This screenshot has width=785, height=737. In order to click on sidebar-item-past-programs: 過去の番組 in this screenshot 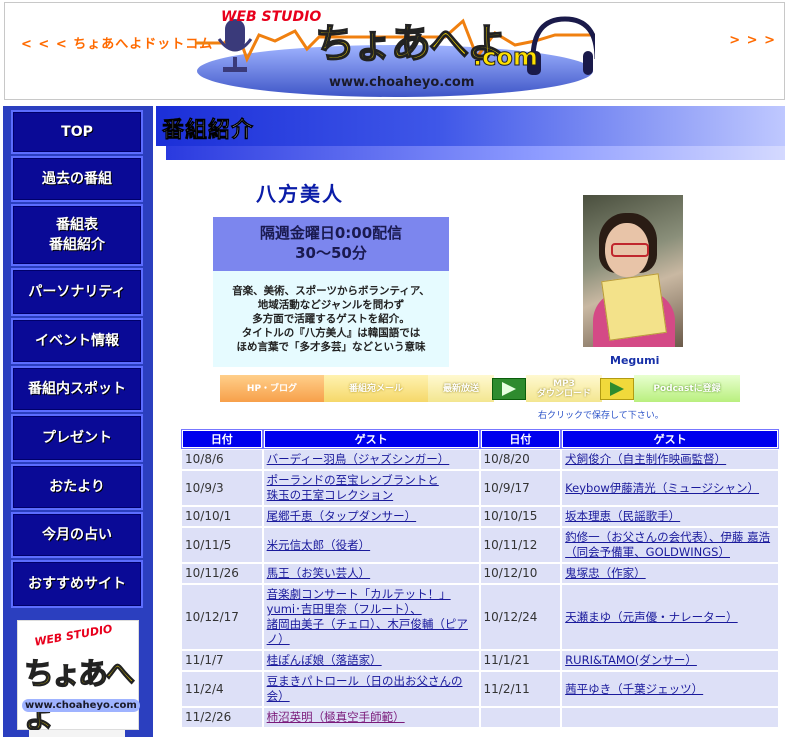, I will do `click(77, 179)`.